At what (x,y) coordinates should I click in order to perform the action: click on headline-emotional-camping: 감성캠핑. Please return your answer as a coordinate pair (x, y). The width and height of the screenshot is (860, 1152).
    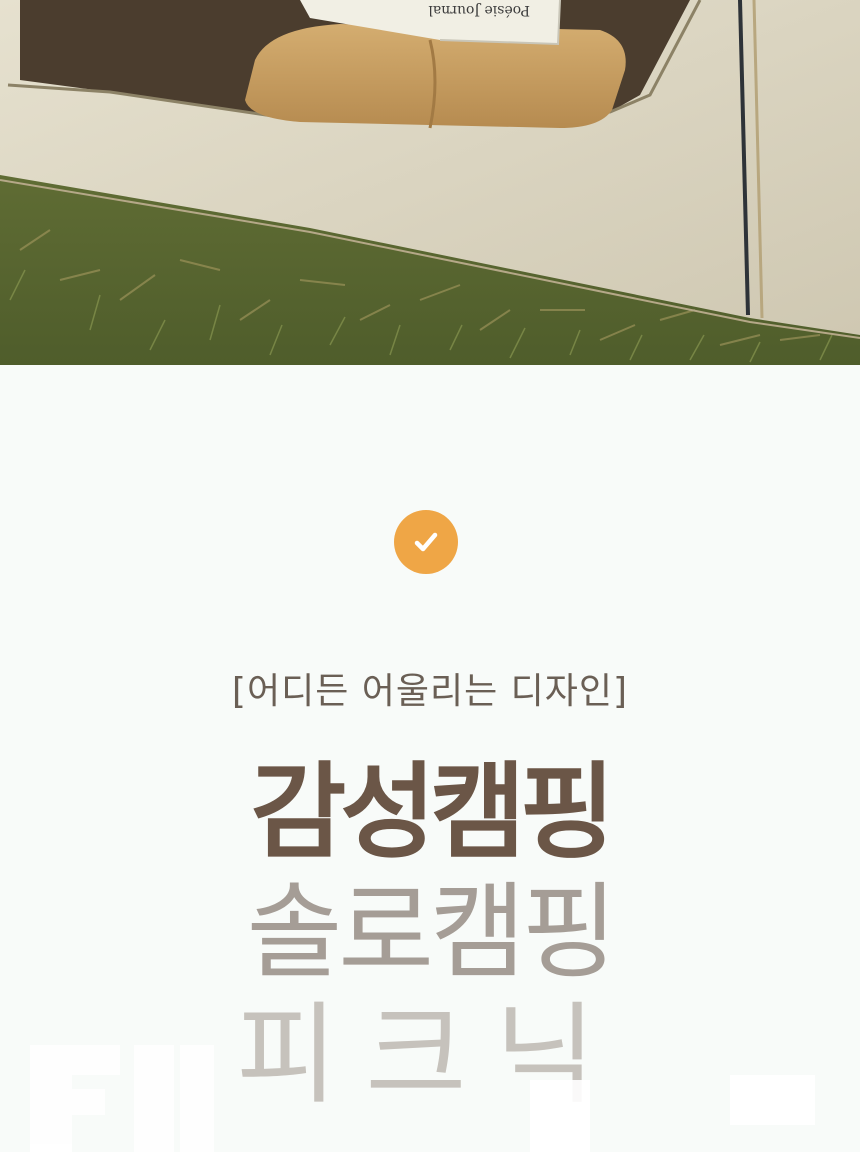
    Looking at the image, I should click on (433, 812).